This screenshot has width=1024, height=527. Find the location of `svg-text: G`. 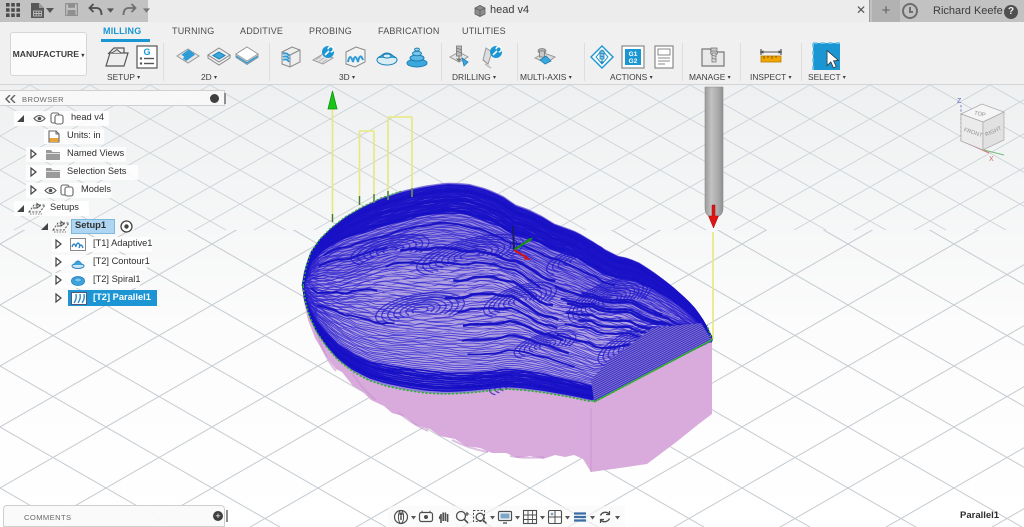

svg-text: G is located at coordinates (146, 52).